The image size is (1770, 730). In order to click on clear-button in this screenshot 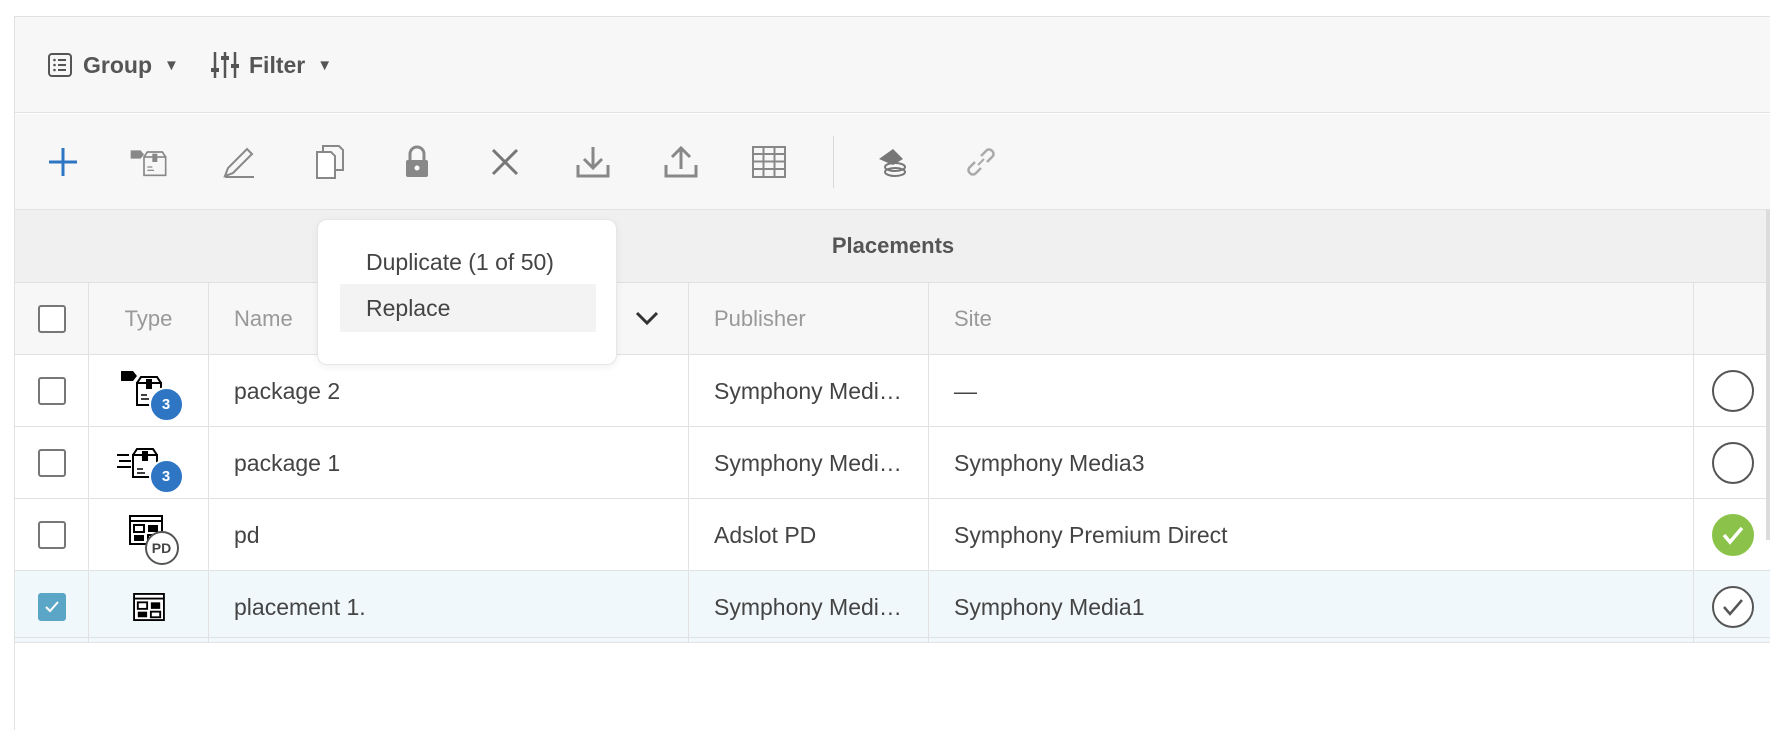, I will do `click(891, 162)`.